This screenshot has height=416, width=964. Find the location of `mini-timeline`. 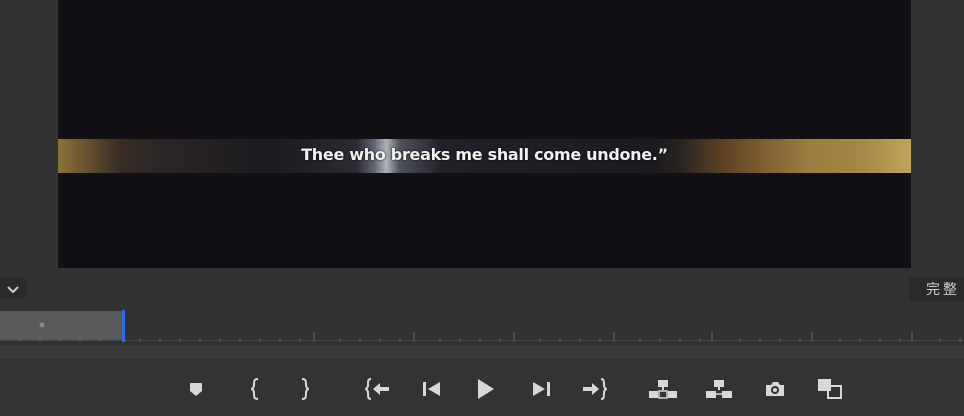

mini-timeline is located at coordinates (482, 326).